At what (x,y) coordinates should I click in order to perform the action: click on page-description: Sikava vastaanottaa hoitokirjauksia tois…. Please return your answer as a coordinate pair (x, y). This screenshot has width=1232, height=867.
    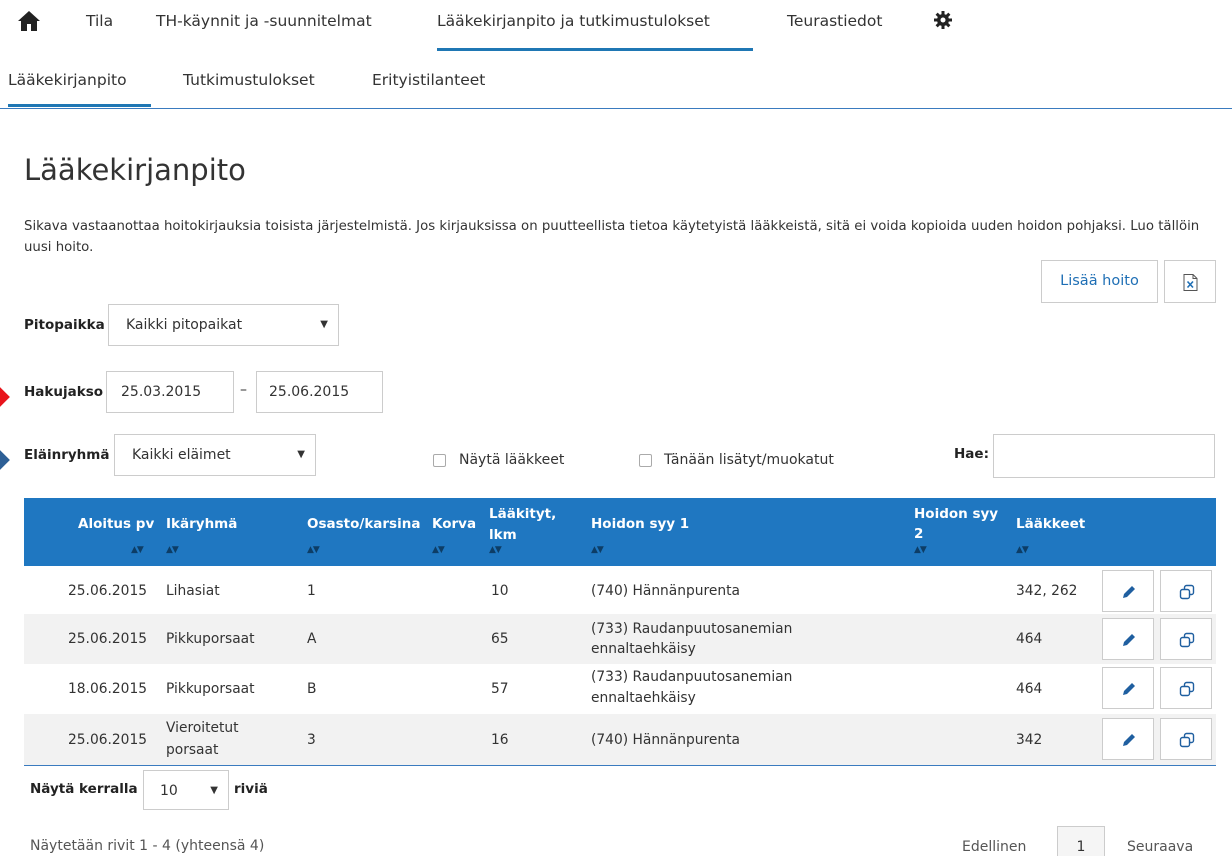
    Looking at the image, I should click on (612, 237).